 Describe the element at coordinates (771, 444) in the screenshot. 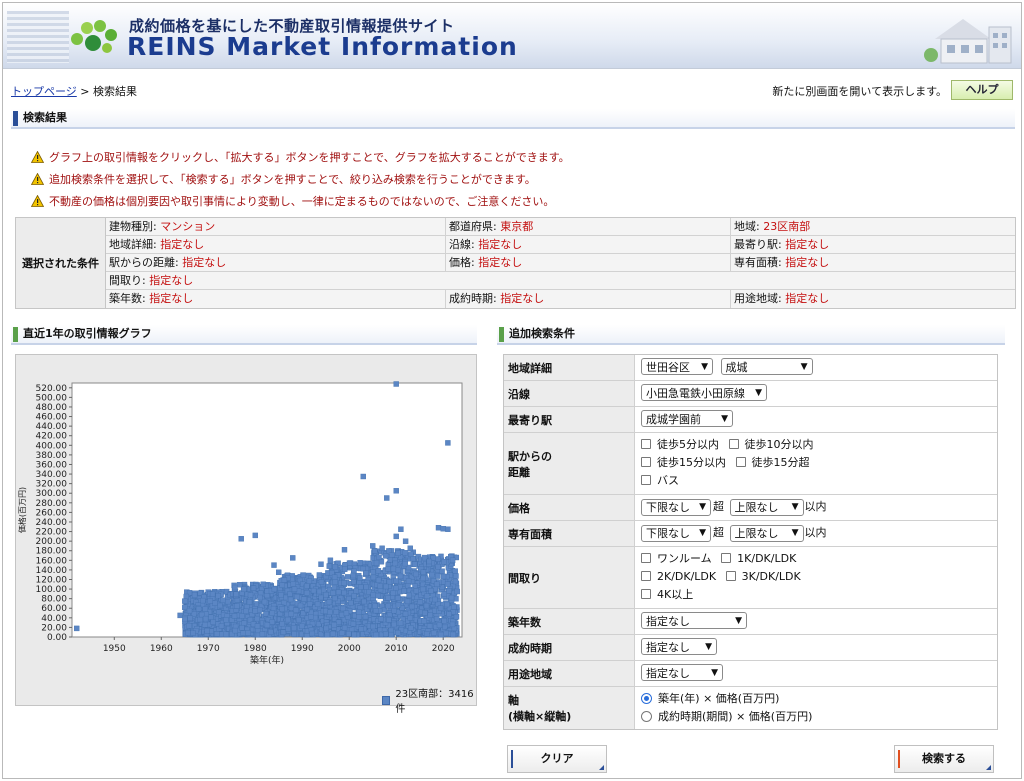

I see `checkbox-walk10: 徒歩10分以内` at that location.